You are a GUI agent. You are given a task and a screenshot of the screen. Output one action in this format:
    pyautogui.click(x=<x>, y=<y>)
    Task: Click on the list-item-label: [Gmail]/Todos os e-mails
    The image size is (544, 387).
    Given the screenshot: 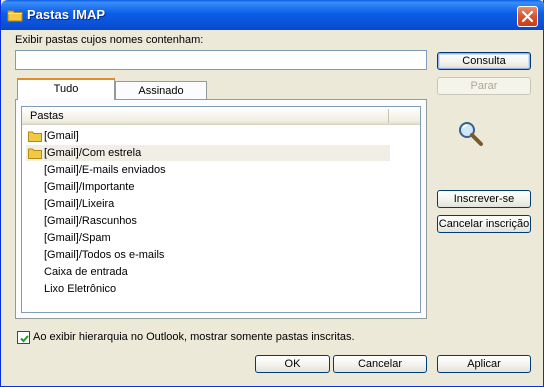 What is the action you would take?
    pyautogui.click(x=104, y=255)
    